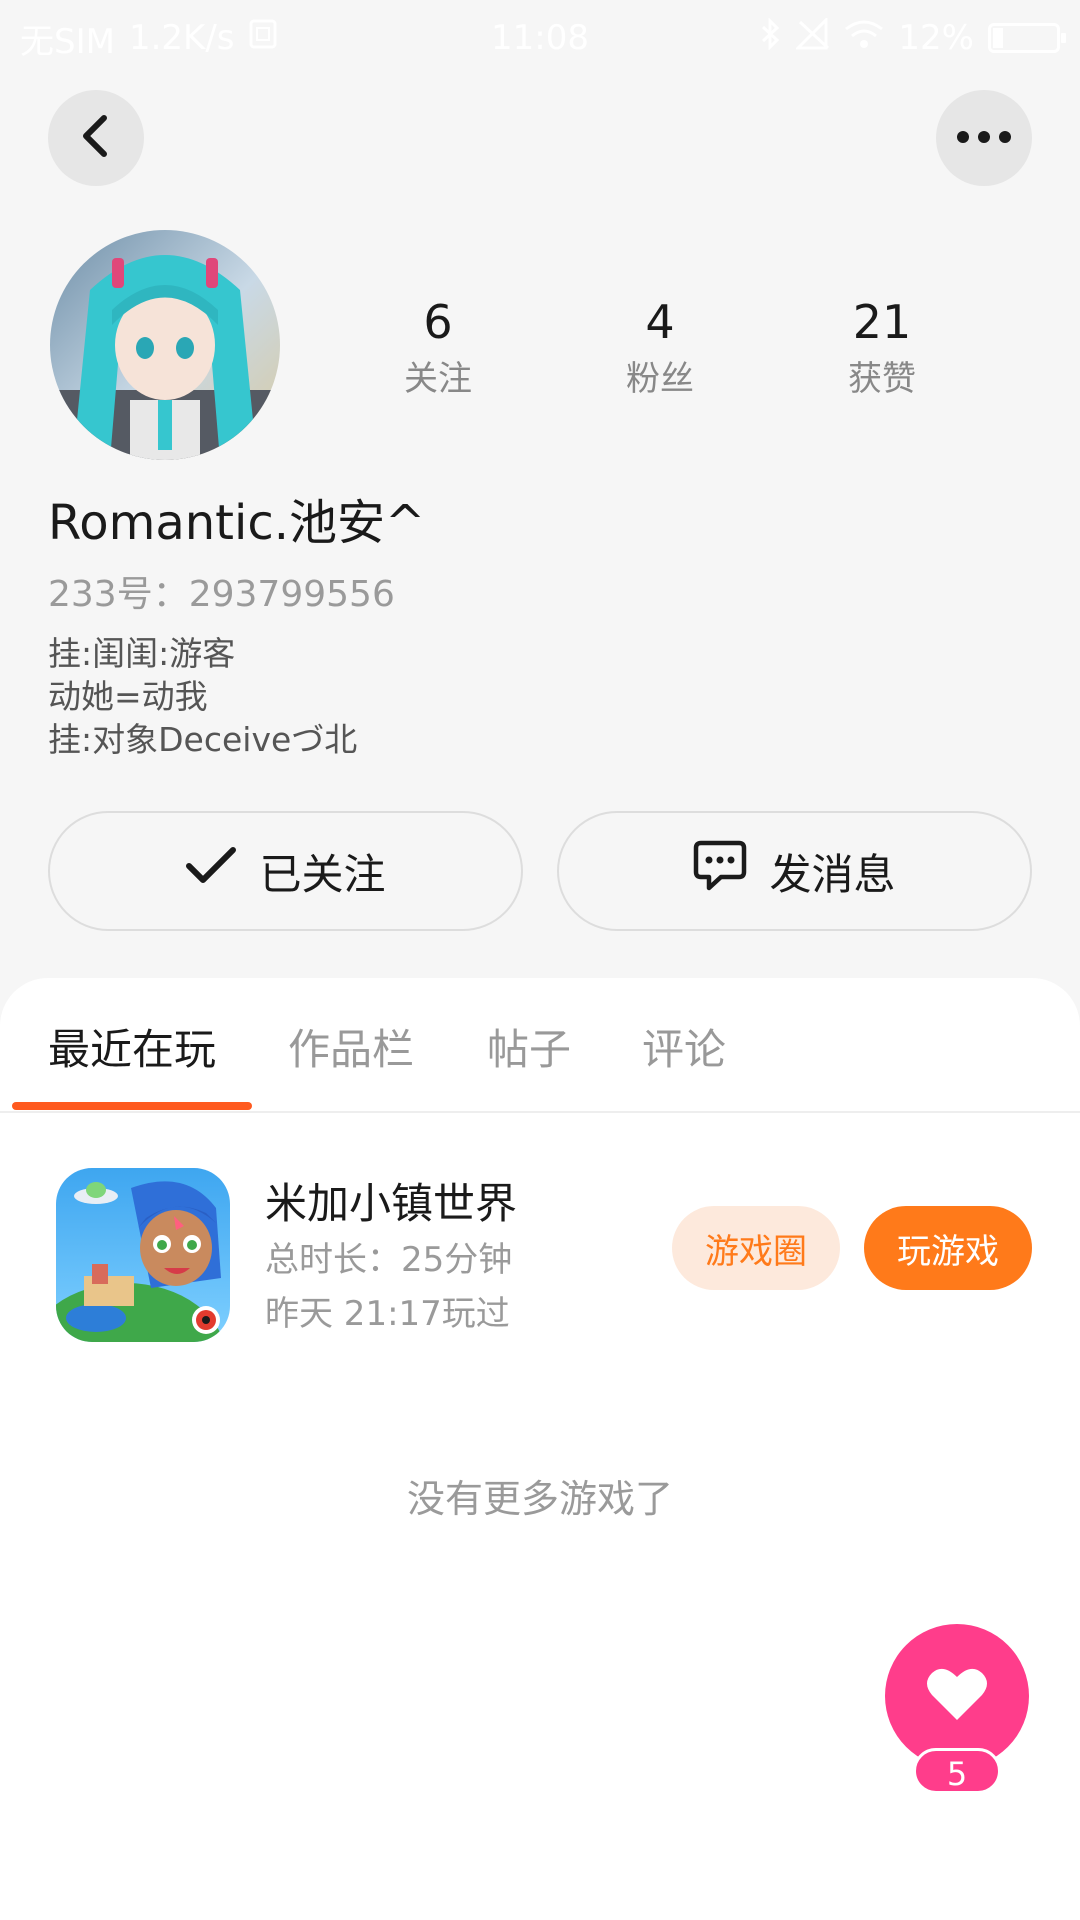 The height and width of the screenshot is (1920, 1080). I want to click on stat-fans: 4 粉丝, so click(660, 347).